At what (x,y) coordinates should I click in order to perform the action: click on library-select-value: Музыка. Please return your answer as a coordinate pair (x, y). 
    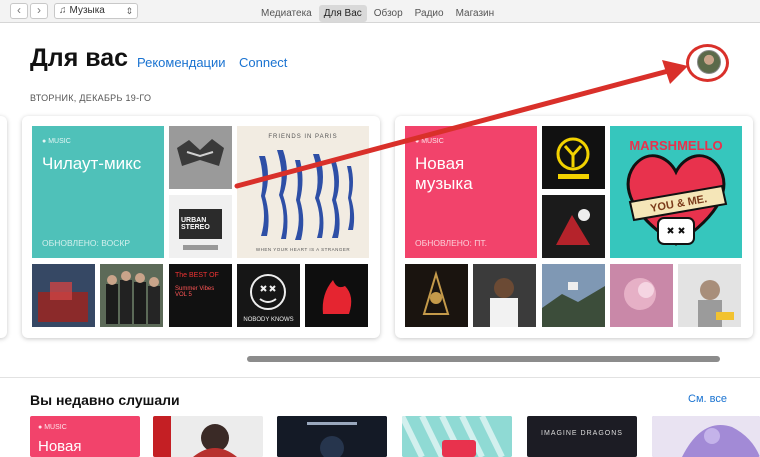
    Looking at the image, I should click on (87, 10).